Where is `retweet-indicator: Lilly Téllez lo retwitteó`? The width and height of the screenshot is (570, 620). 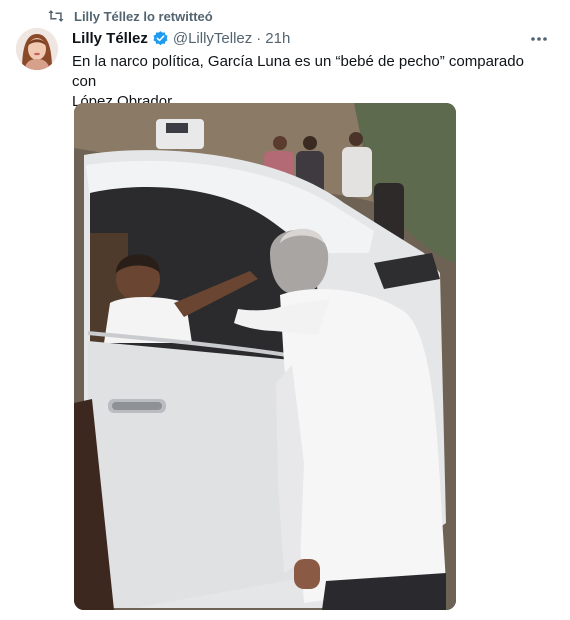
retweet-indicator: Lilly Téllez lo retwitteó is located at coordinates (130, 16).